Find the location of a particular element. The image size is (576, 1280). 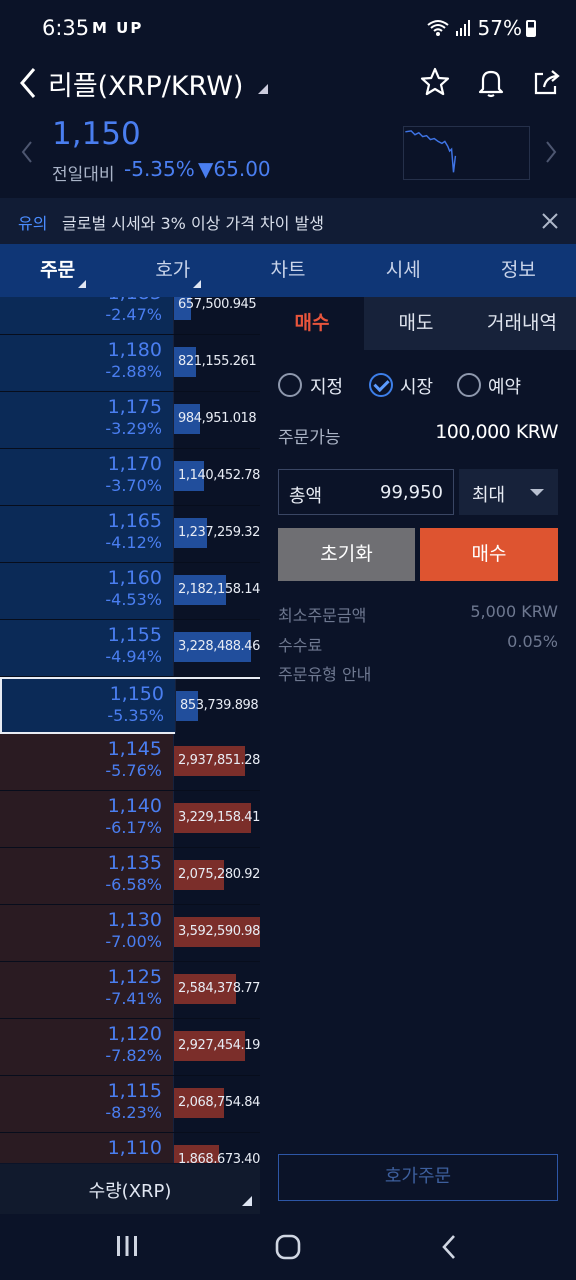

sub-tab-sell: 매도 is located at coordinates (416, 323).